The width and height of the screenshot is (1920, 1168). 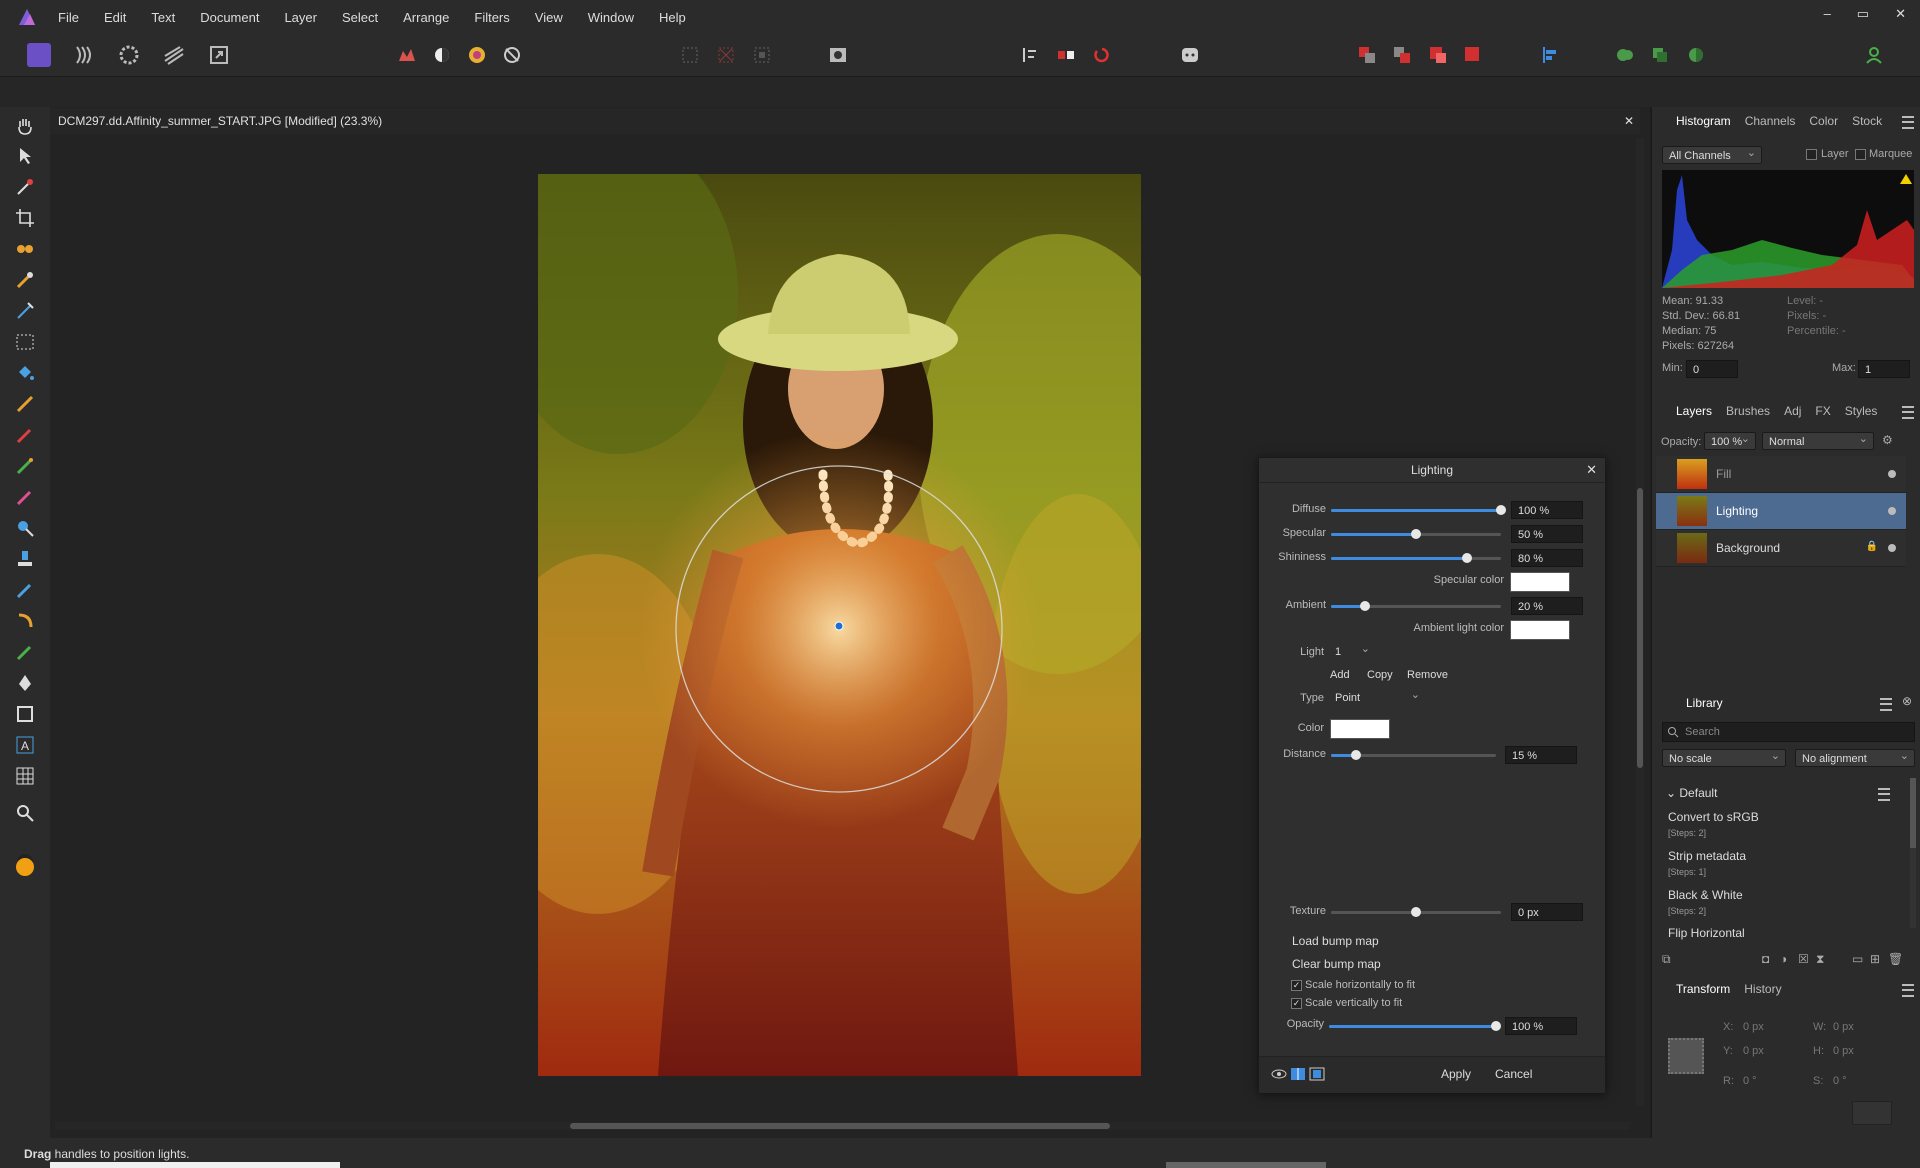 I want to click on mask-icon: ◘, so click(x=1765, y=959).